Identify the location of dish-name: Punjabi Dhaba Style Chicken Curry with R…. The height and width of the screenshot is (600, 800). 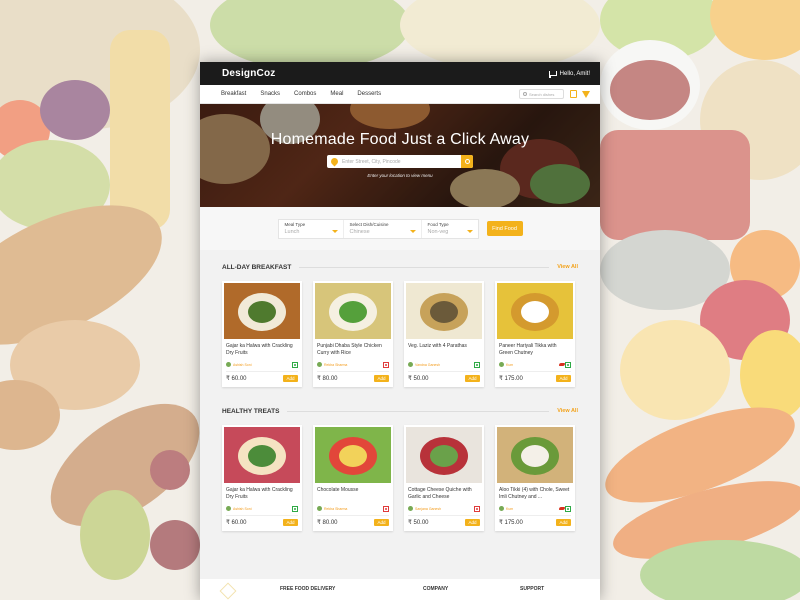
(353, 350).